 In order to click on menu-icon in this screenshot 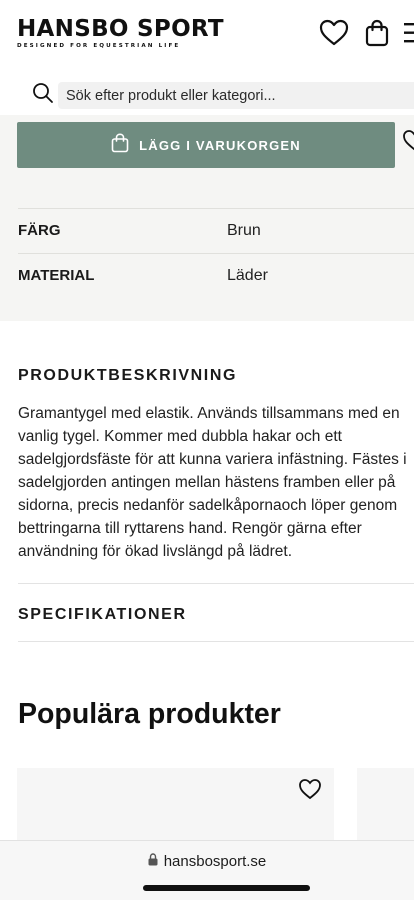, I will do `click(409, 35)`.